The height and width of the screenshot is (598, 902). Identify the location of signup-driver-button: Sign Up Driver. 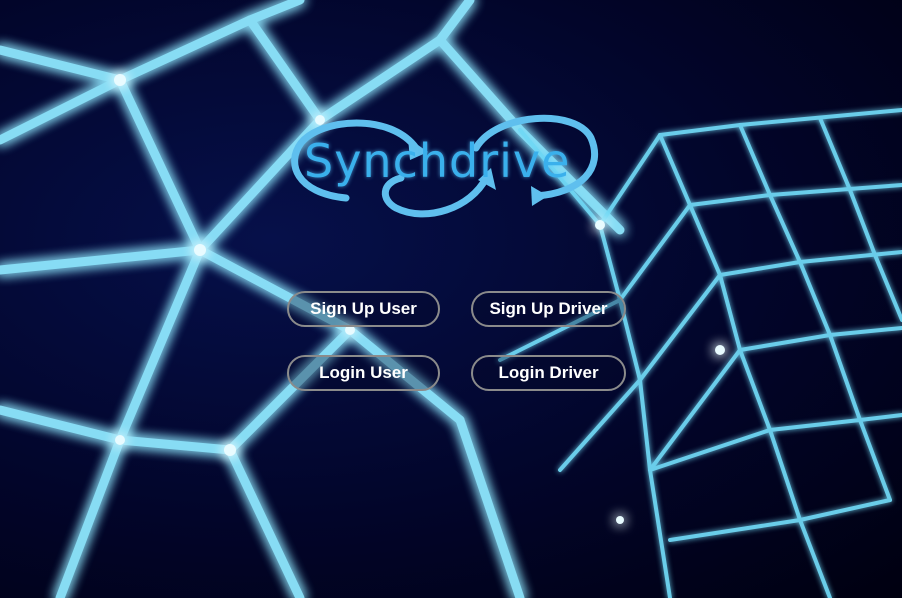
(548, 309).